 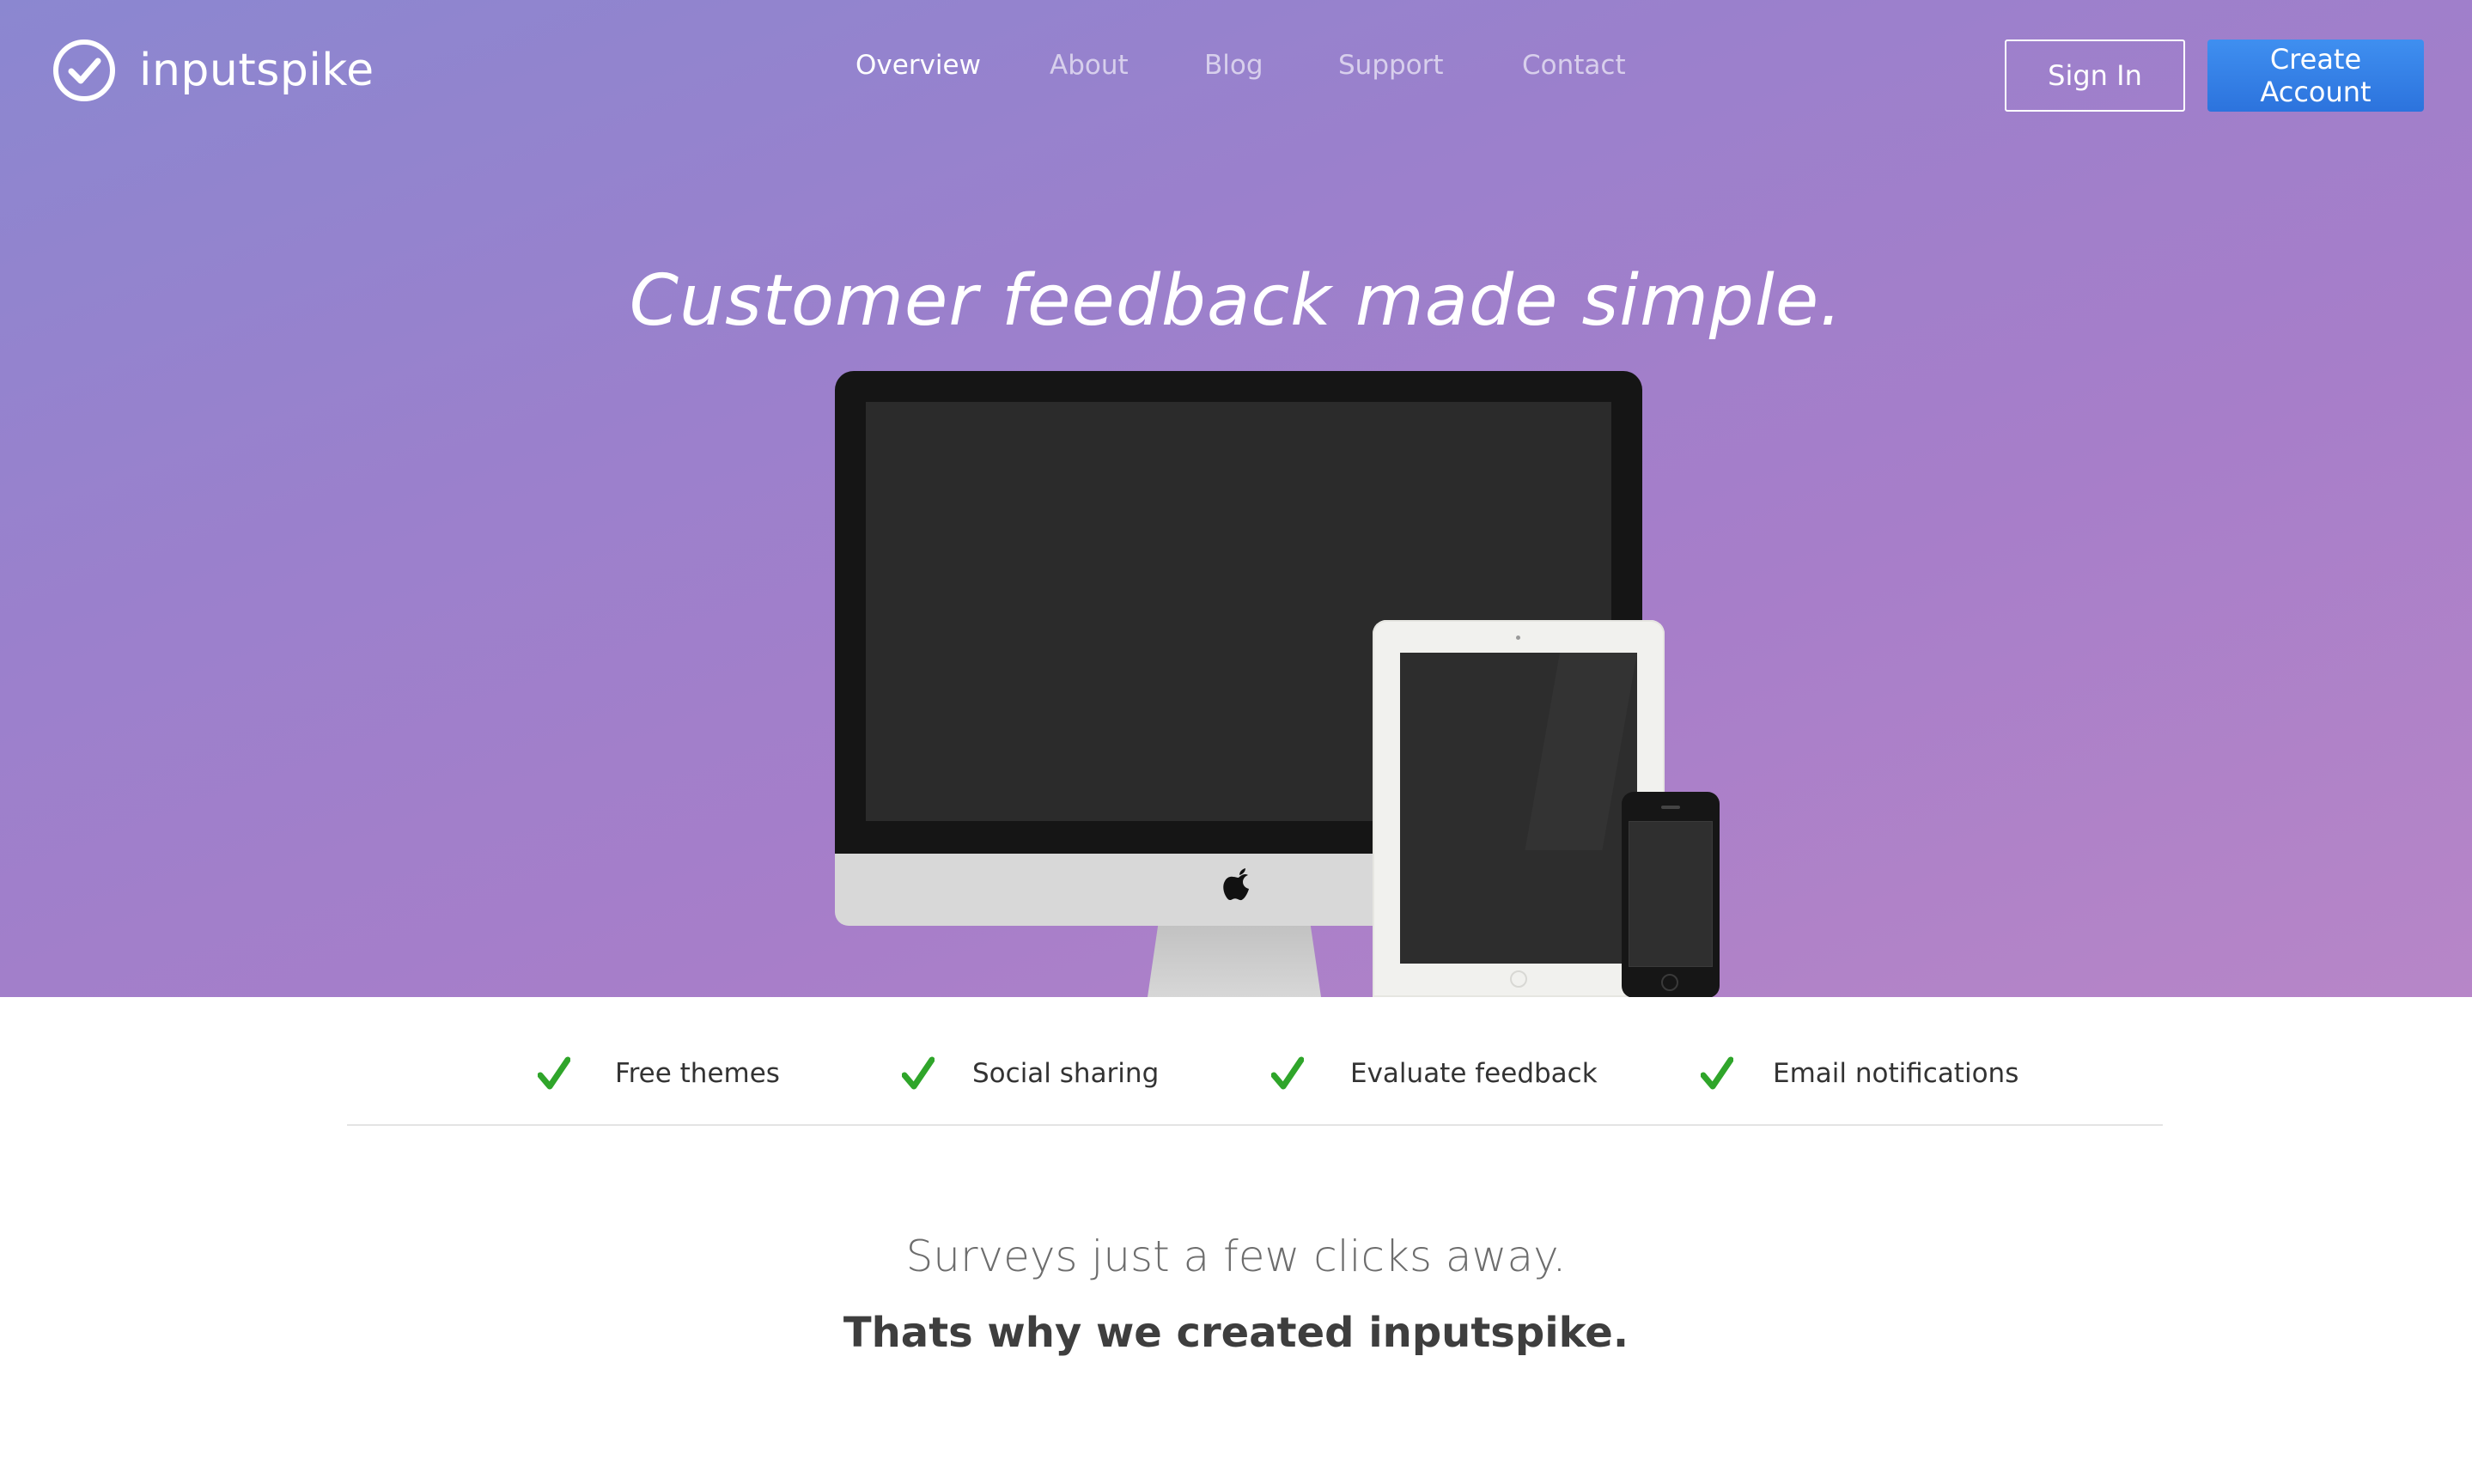 I want to click on iphone-speaker, so click(x=1670, y=808).